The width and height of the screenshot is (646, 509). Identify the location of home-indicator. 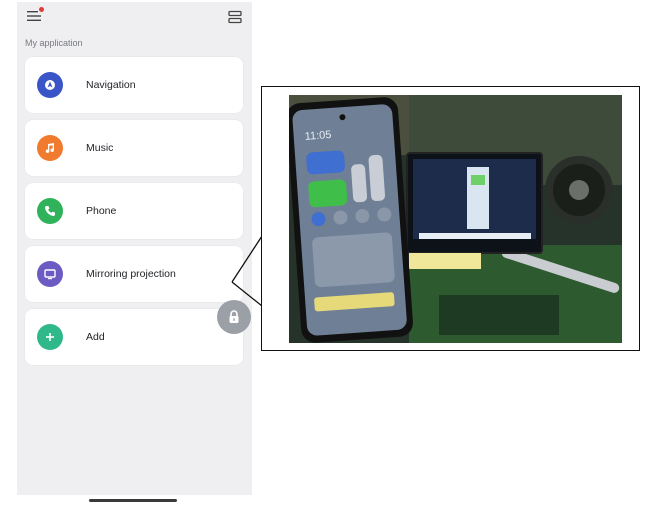
(133, 500).